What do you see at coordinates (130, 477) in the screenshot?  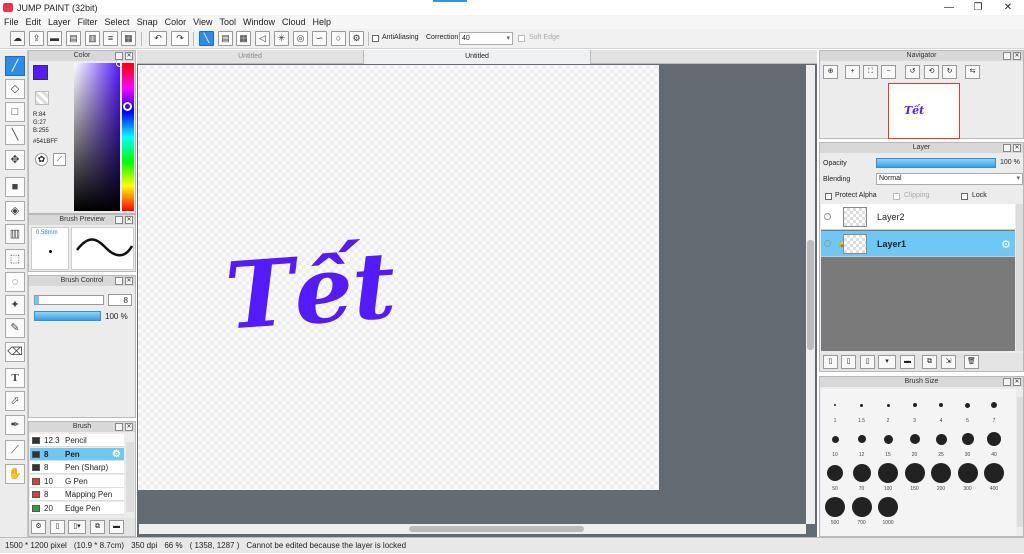 I see `brush-list-scrollbar` at bounding box center [130, 477].